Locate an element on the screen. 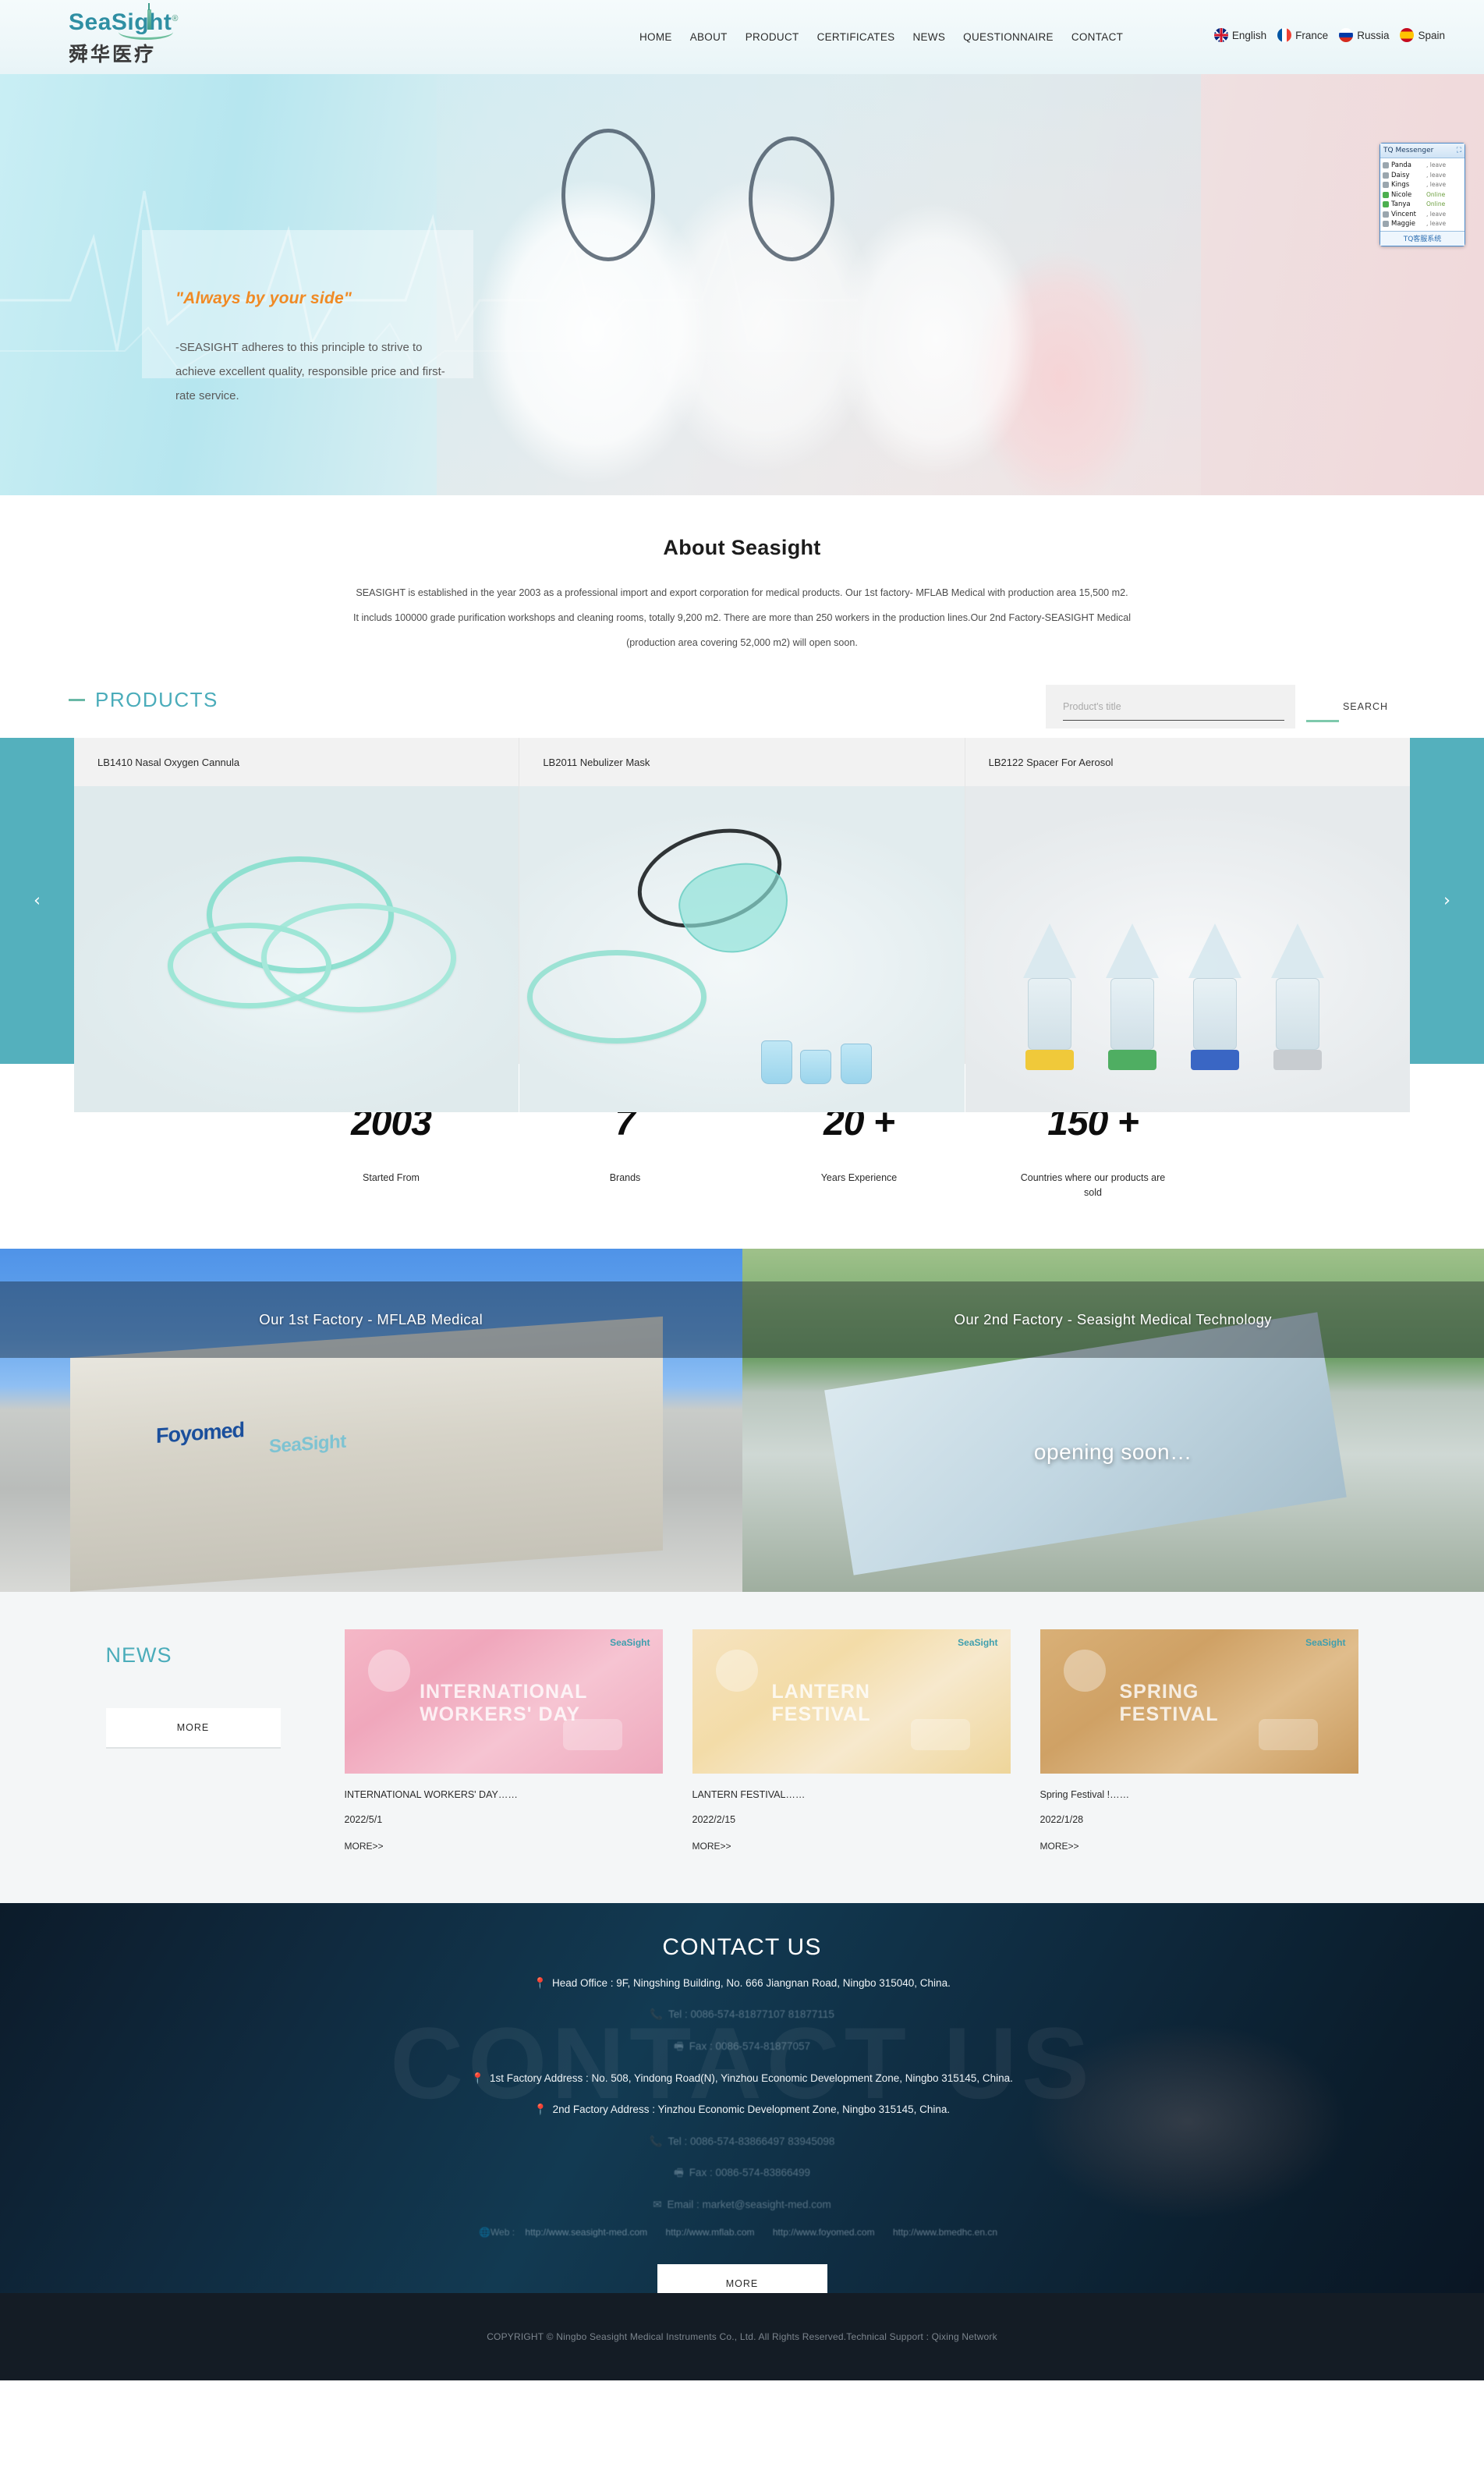 The width and height of the screenshot is (1484, 2474). list-item: Panda , leave is located at coordinates (1422, 166).